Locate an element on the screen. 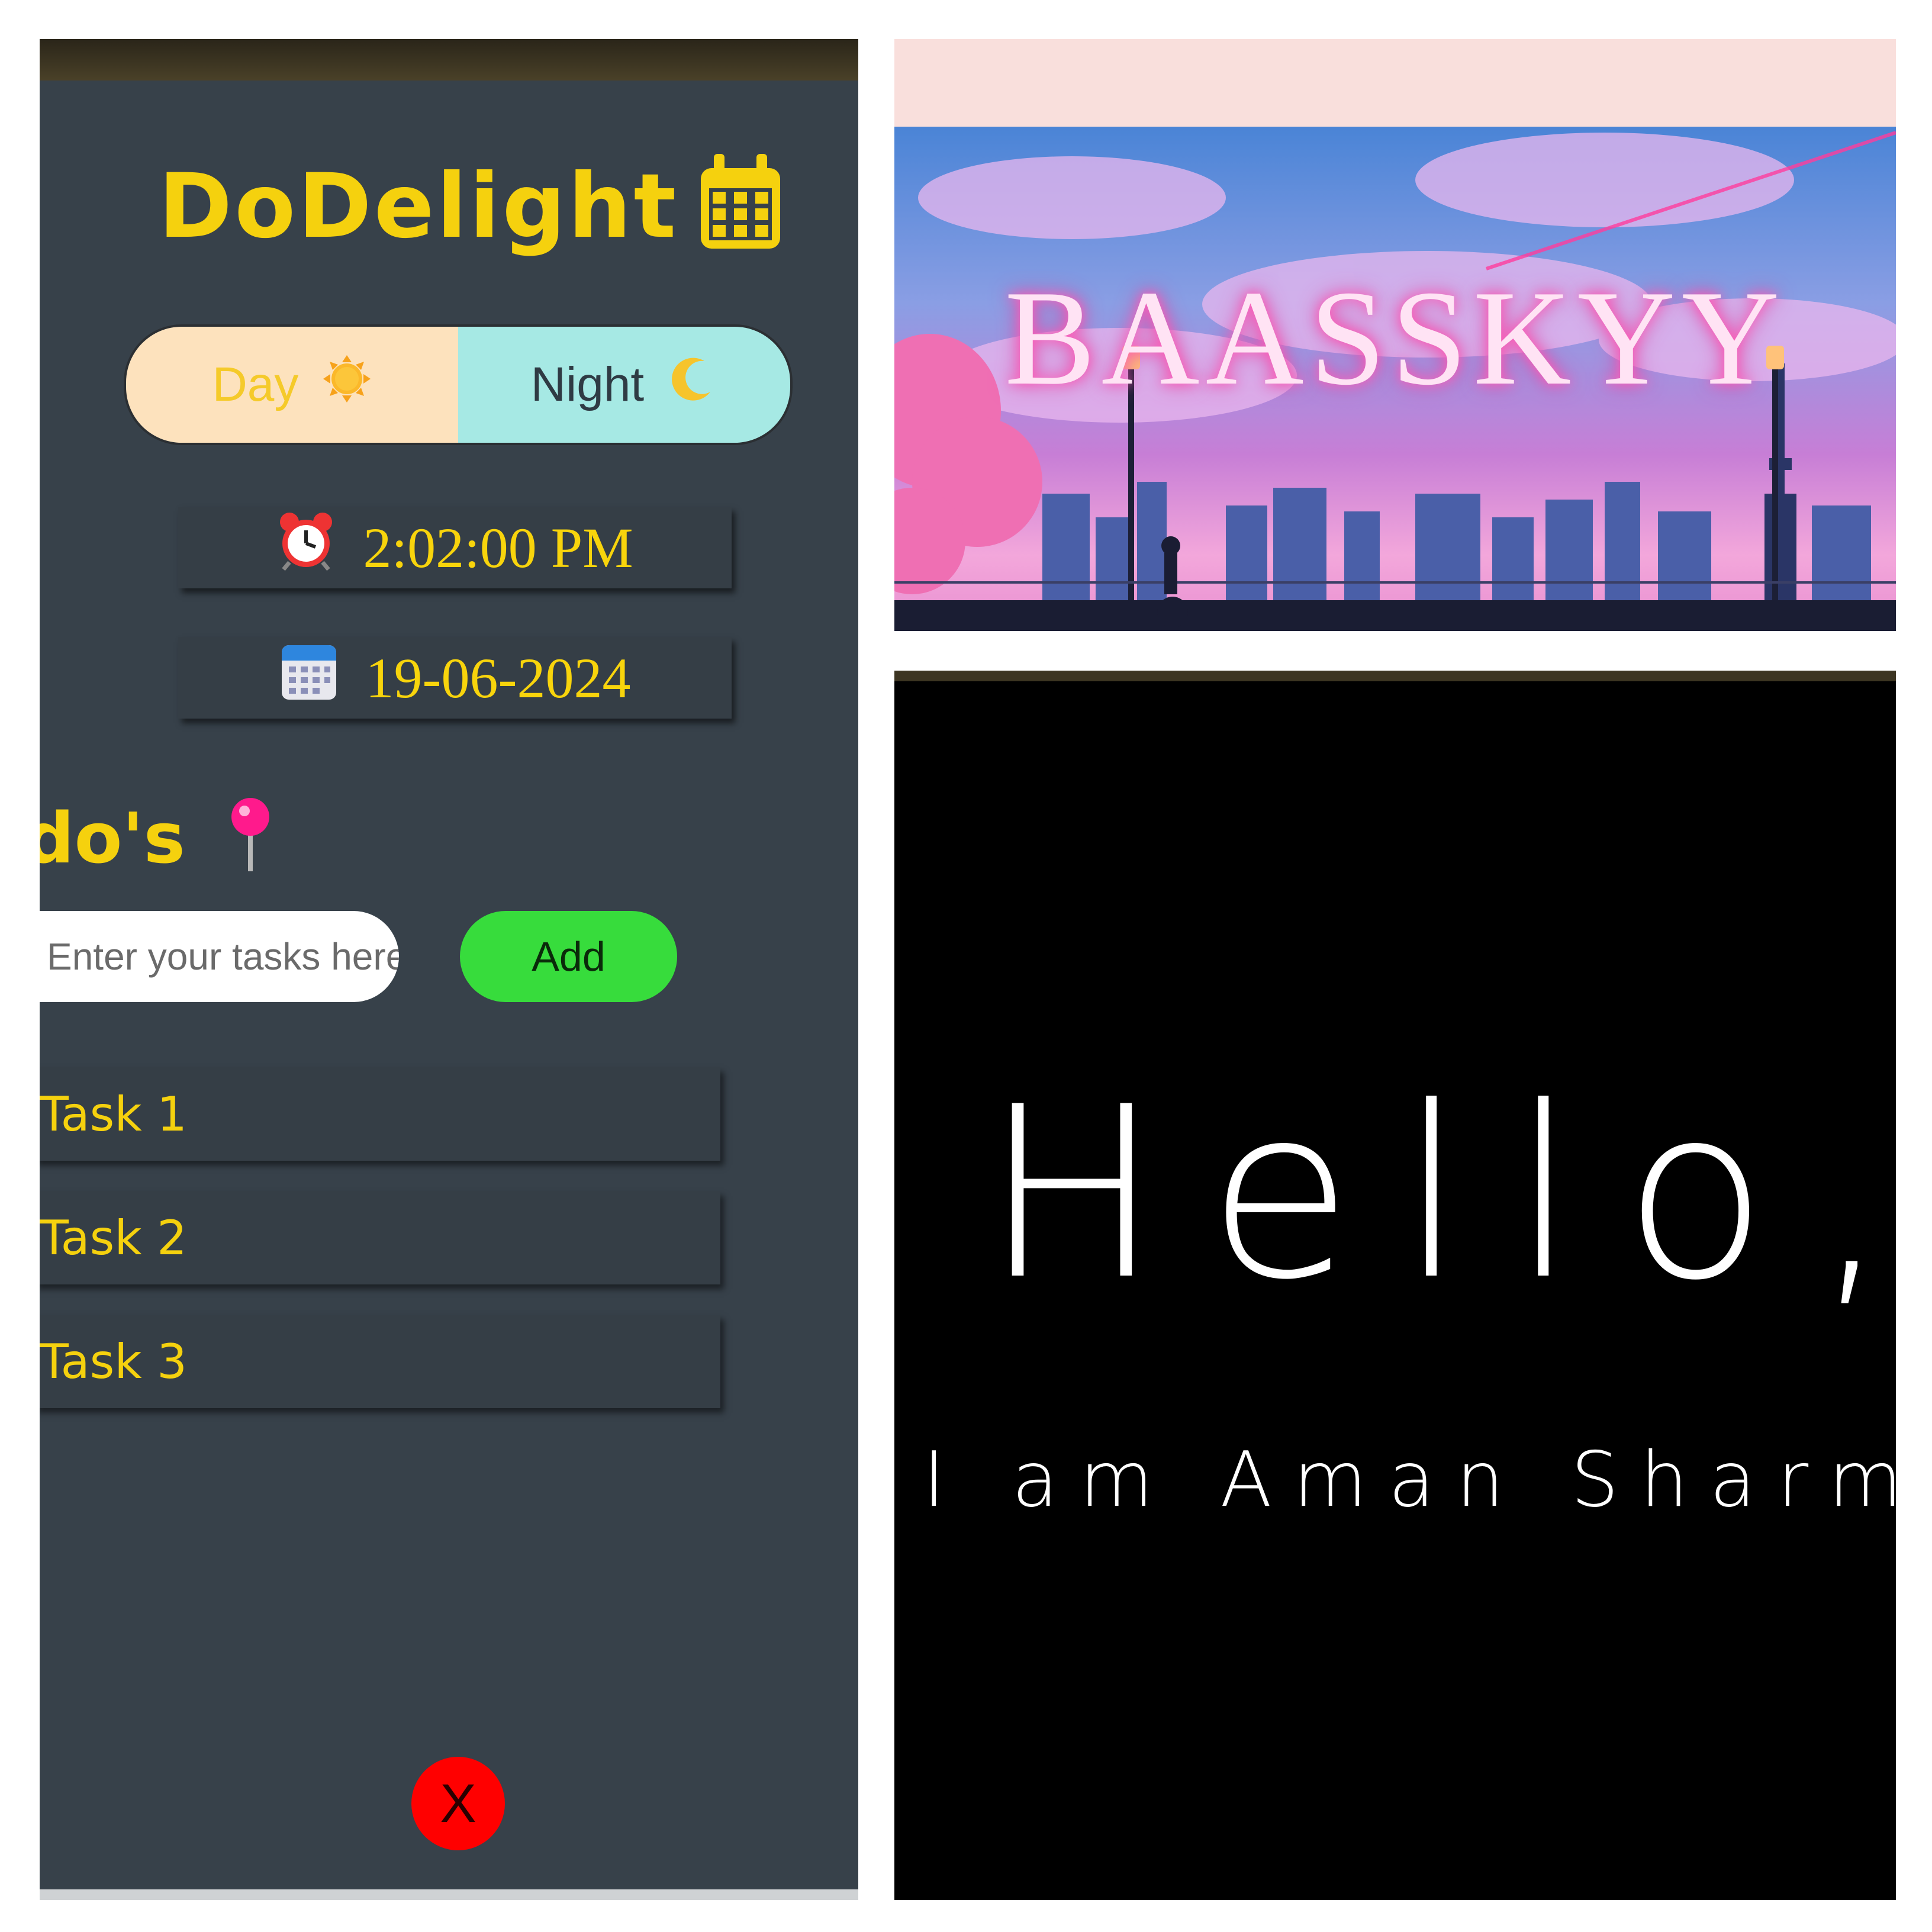  app-title: DoDelight is located at coordinates (471, 212).